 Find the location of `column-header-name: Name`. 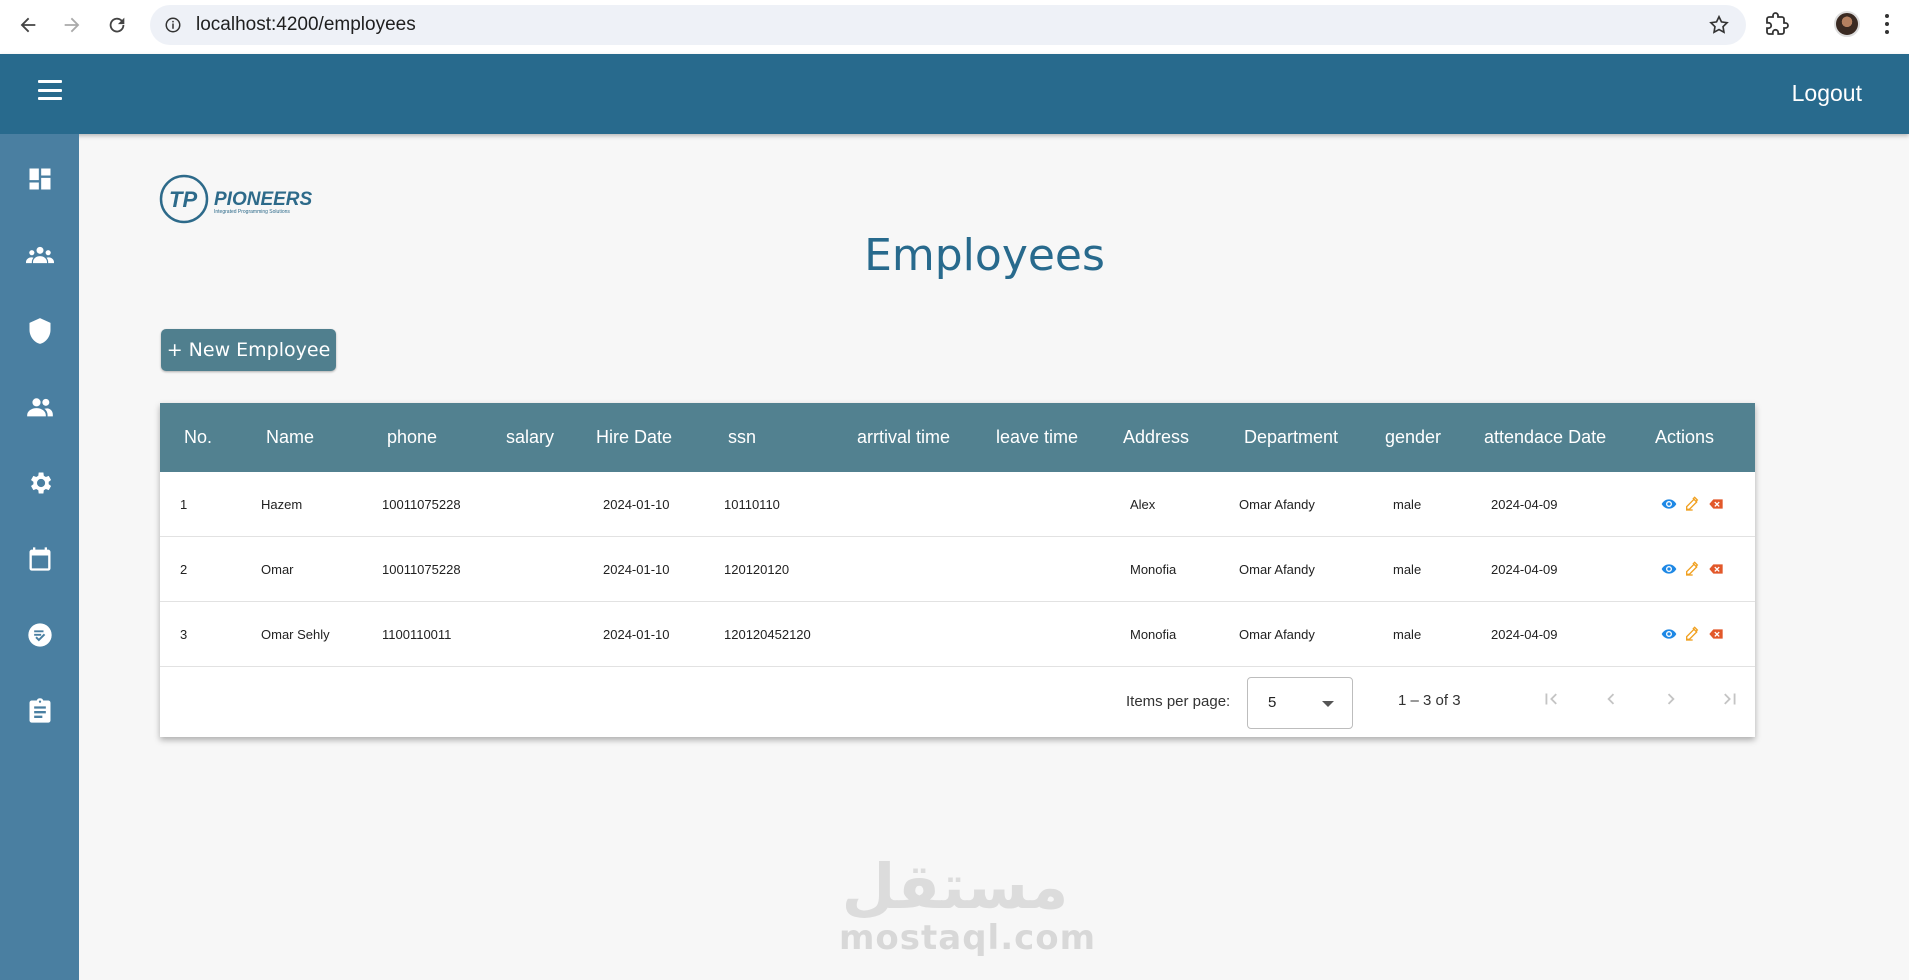

column-header-name: Name is located at coordinates (290, 437).